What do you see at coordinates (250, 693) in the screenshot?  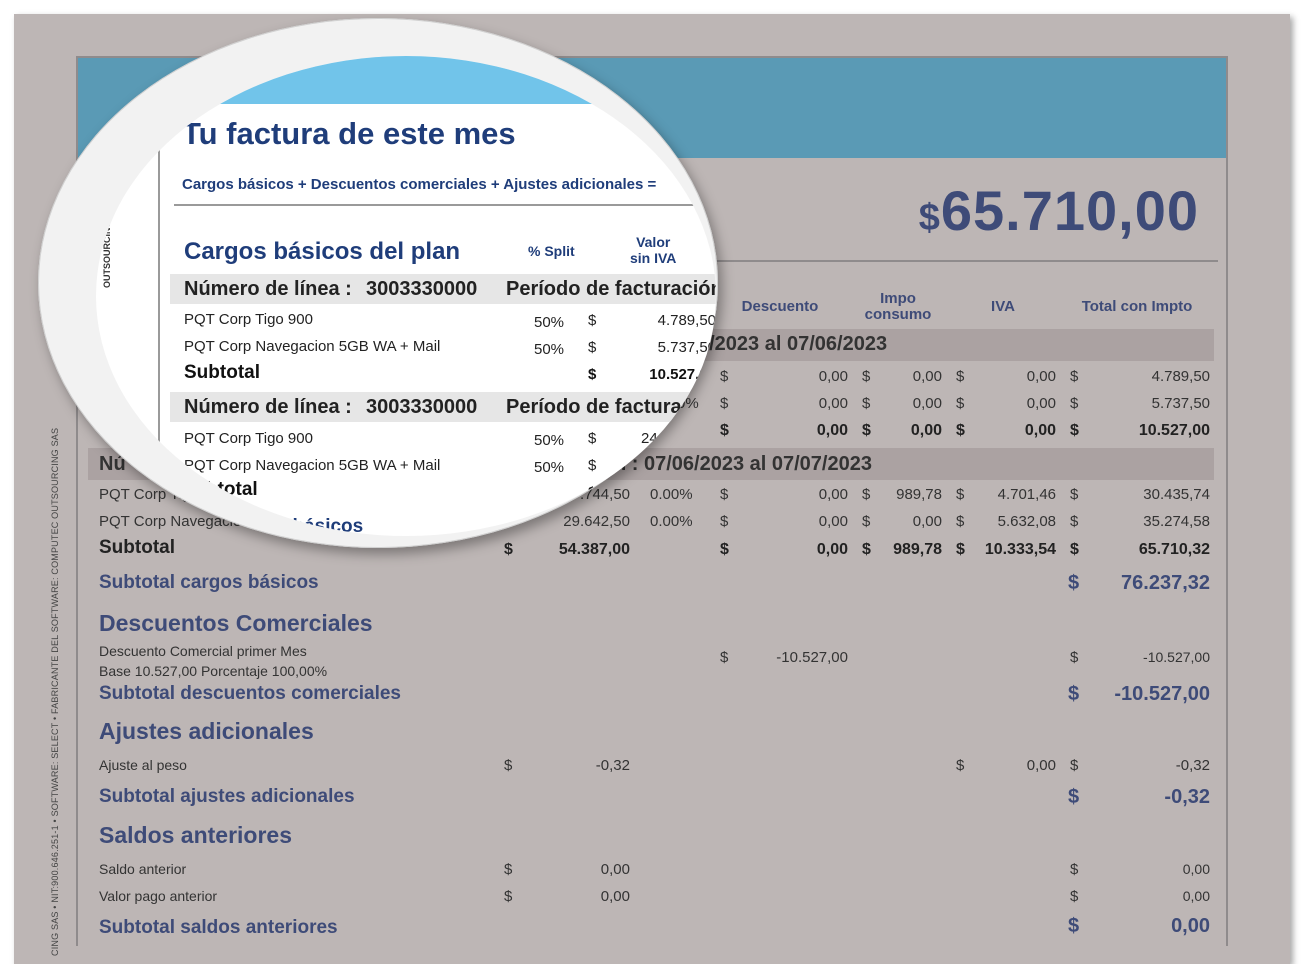 I see `subtotal-descuentos-label: Subtotal descuentos comerciales` at bounding box center [250, 693].